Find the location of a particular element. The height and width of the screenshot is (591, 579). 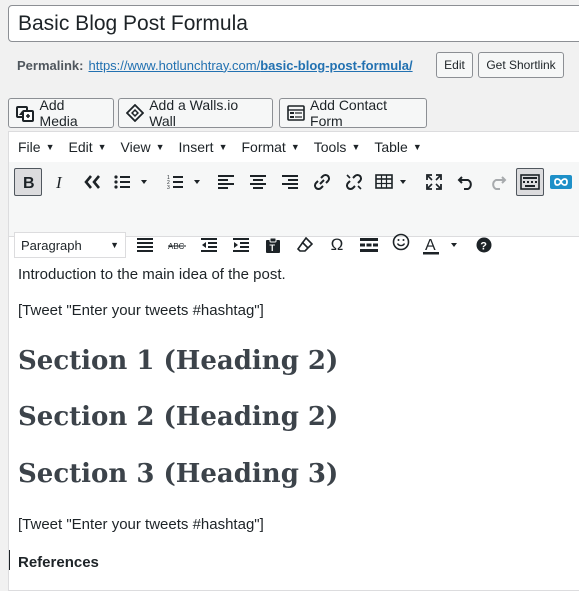

menu-file: File ▼ is located at coordinates (36, 147).